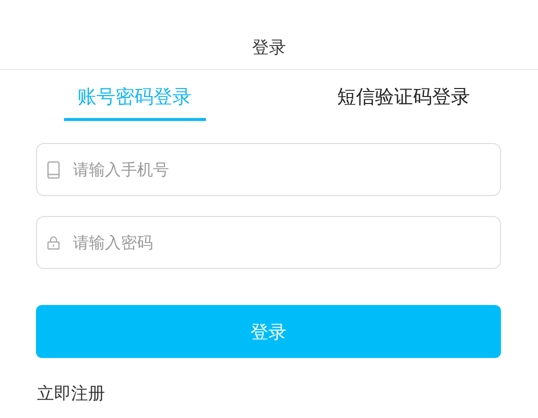  I want to click on page-title: 登录, so click(269, 47).